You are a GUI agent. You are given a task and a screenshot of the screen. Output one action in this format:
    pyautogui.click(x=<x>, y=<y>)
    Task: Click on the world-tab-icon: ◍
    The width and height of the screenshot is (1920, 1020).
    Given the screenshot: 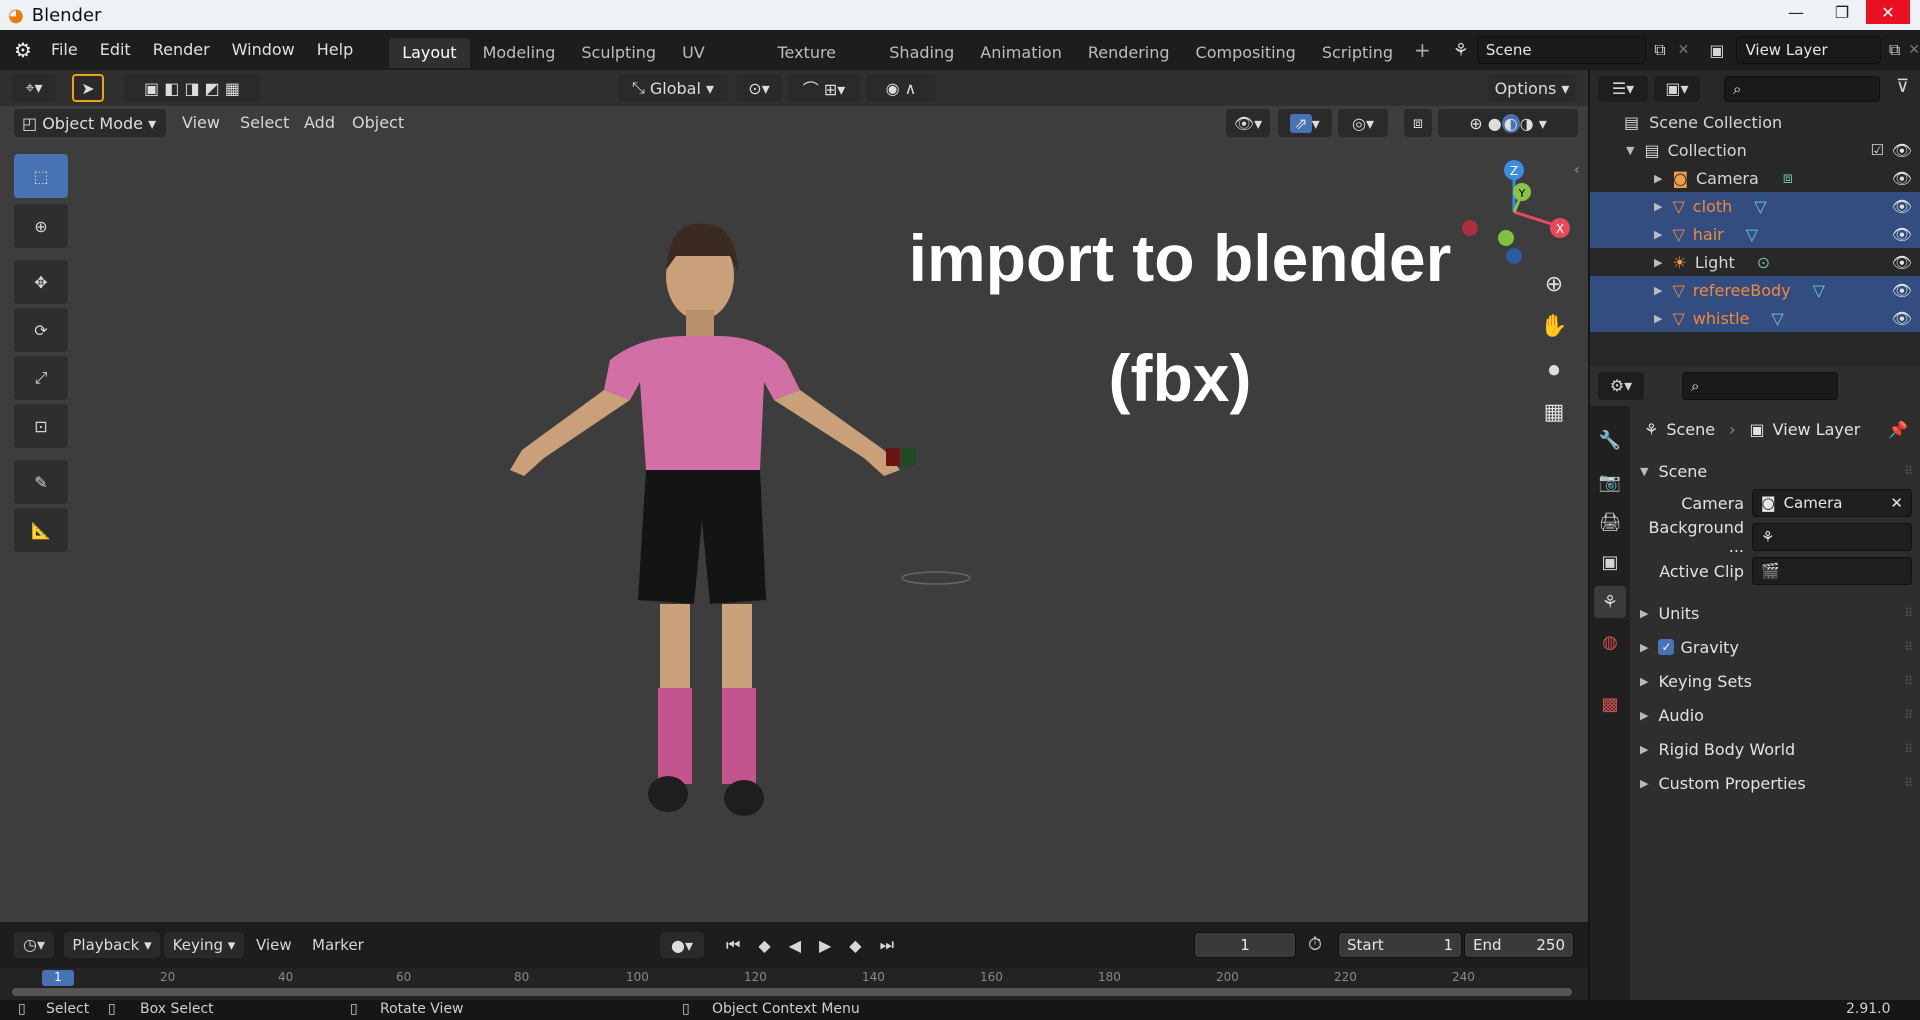 What is the action you would take?
    pyautogui.click(x=1610, y=642)
    